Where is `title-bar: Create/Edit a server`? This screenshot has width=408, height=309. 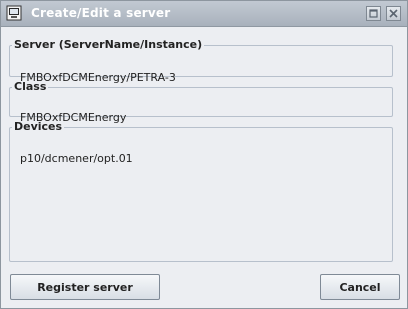
title-bar: Create/Edit a server is located at coordinates (204, 14).